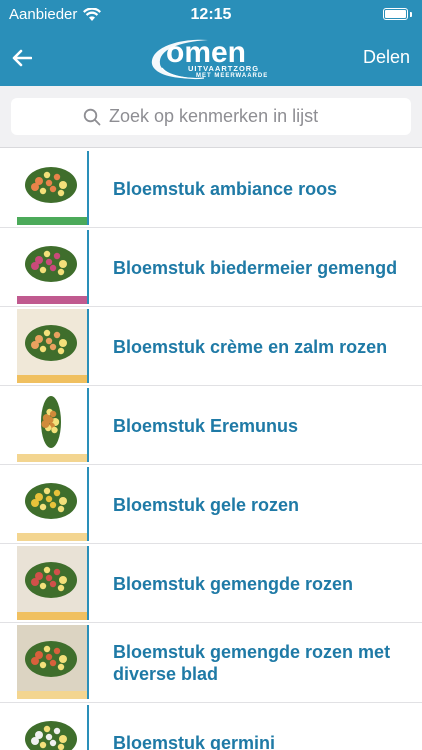 The width and height of the screenshot is (422, 750). Describe the element at coordinates (386, 57) in the screenshot. I see `share-button: Delen` at that location.